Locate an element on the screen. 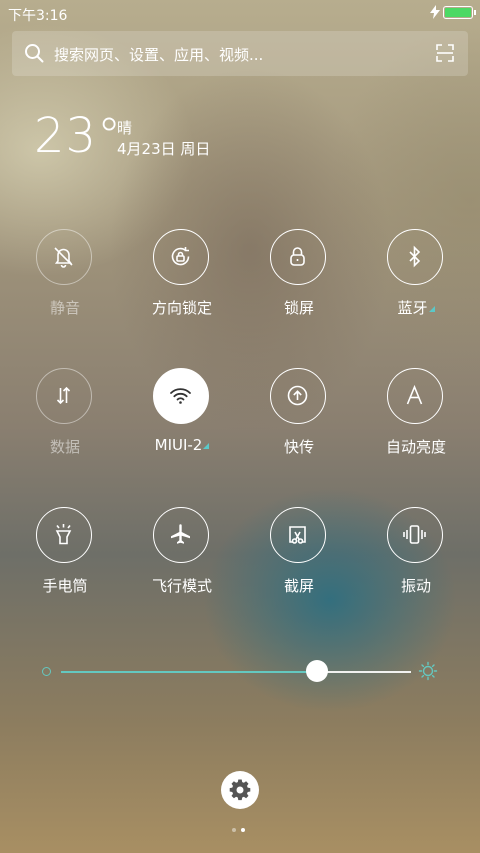 The image size is (480, 853). toggle-lock-screen-circle is located at coordinates (298, 257).